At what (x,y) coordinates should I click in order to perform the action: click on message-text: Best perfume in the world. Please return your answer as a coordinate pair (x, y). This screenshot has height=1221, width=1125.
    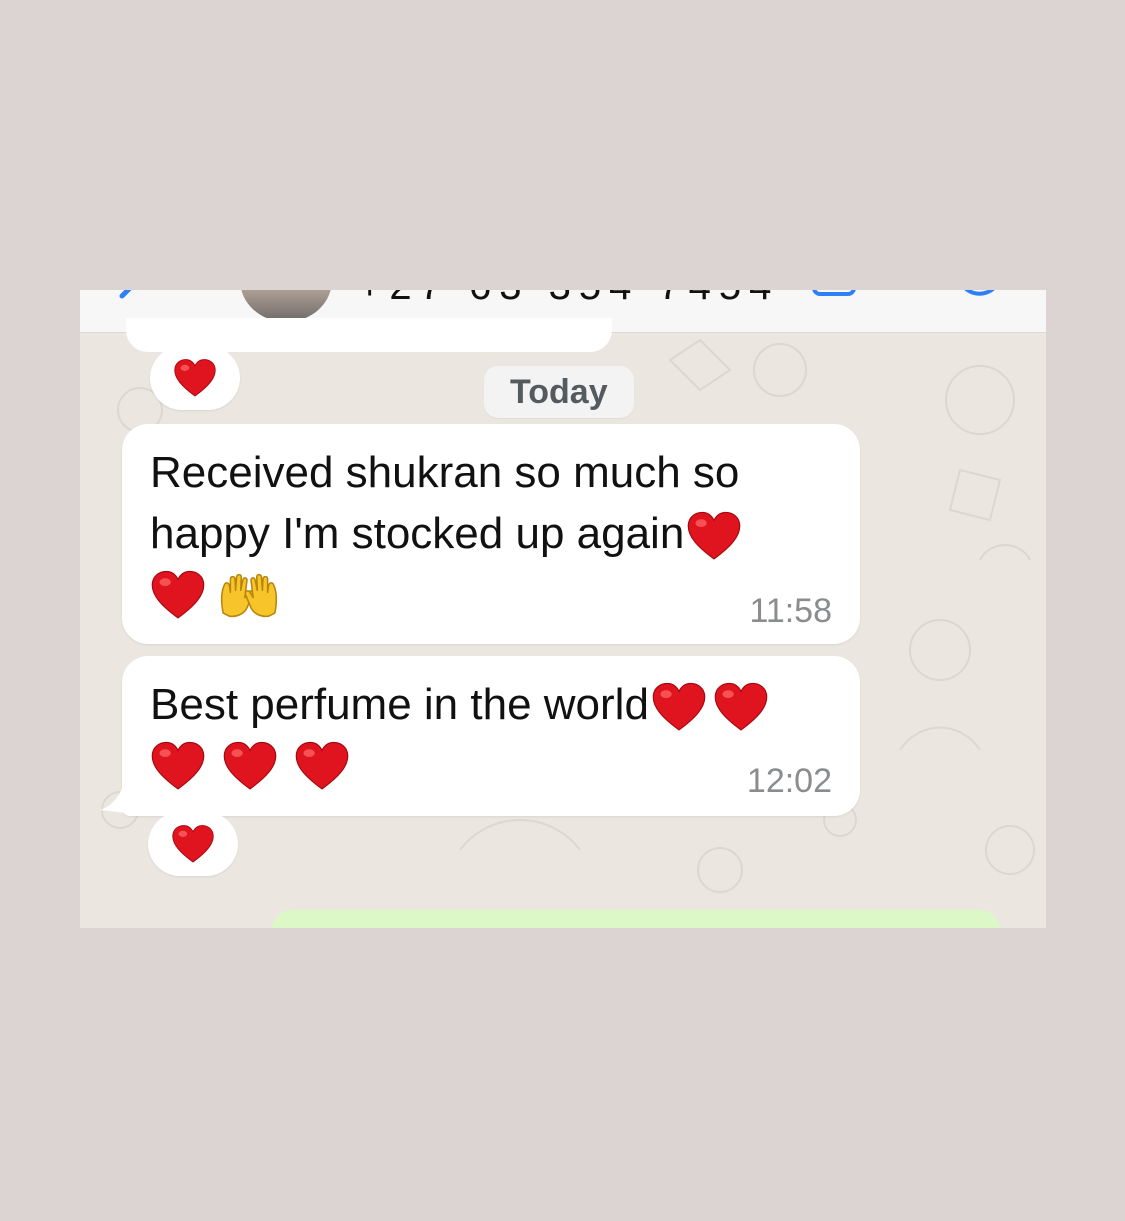
    Looking at the image, I should click on (459, 734).